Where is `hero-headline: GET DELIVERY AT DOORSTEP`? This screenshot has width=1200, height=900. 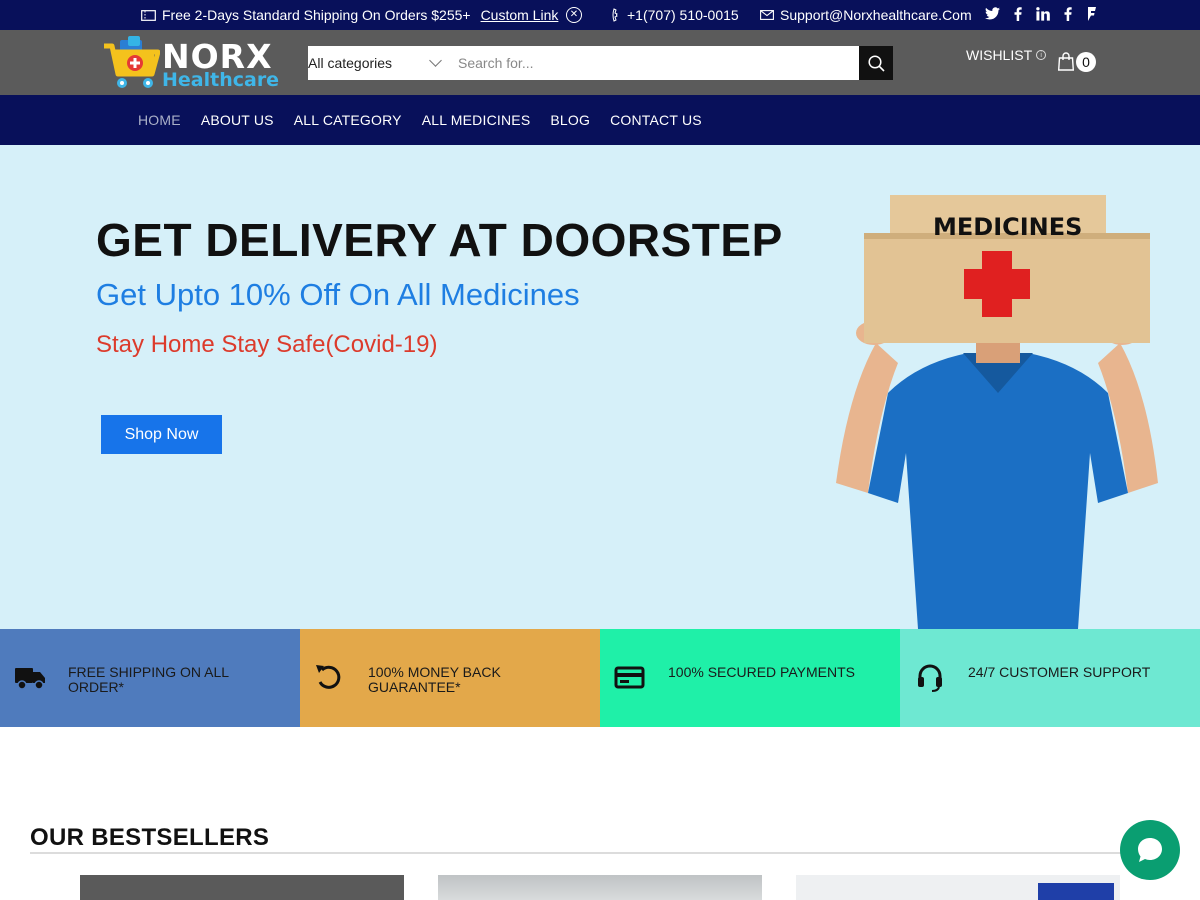 hero-headline: GET DELIVERY AT DOORSTEP is located at coordinates (439, 240).